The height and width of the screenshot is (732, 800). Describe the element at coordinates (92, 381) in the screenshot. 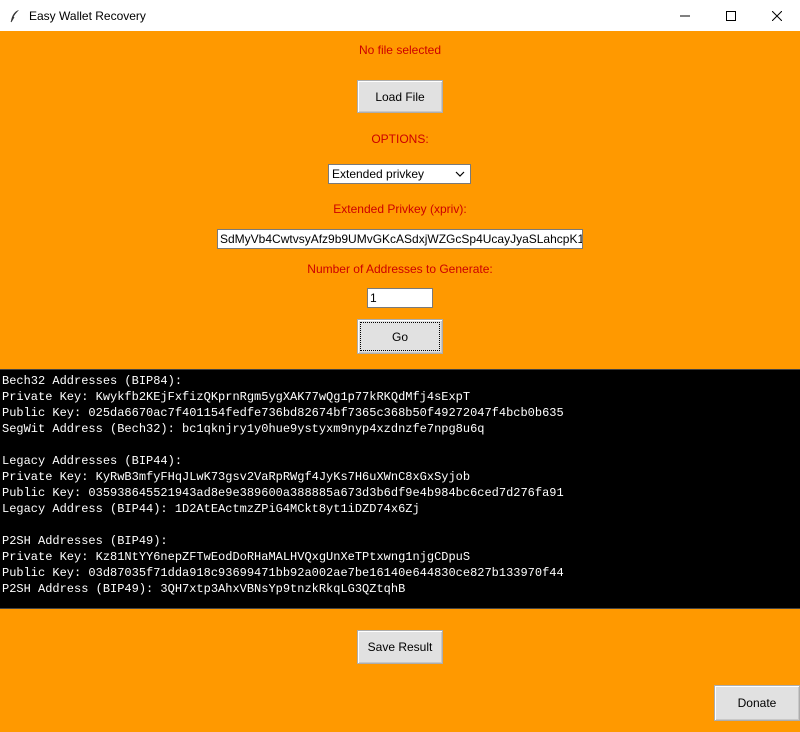

I see `output-line: Bech32 Addresses (BIP84):` at that location.